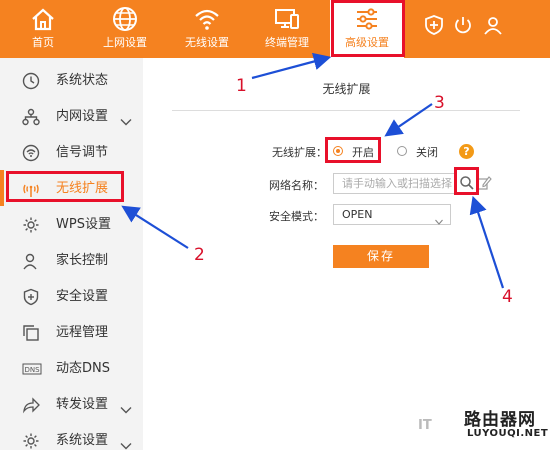 This screenshot has height=450, width=550. I want to click on watermark-faded: IT, so click(425, 425).